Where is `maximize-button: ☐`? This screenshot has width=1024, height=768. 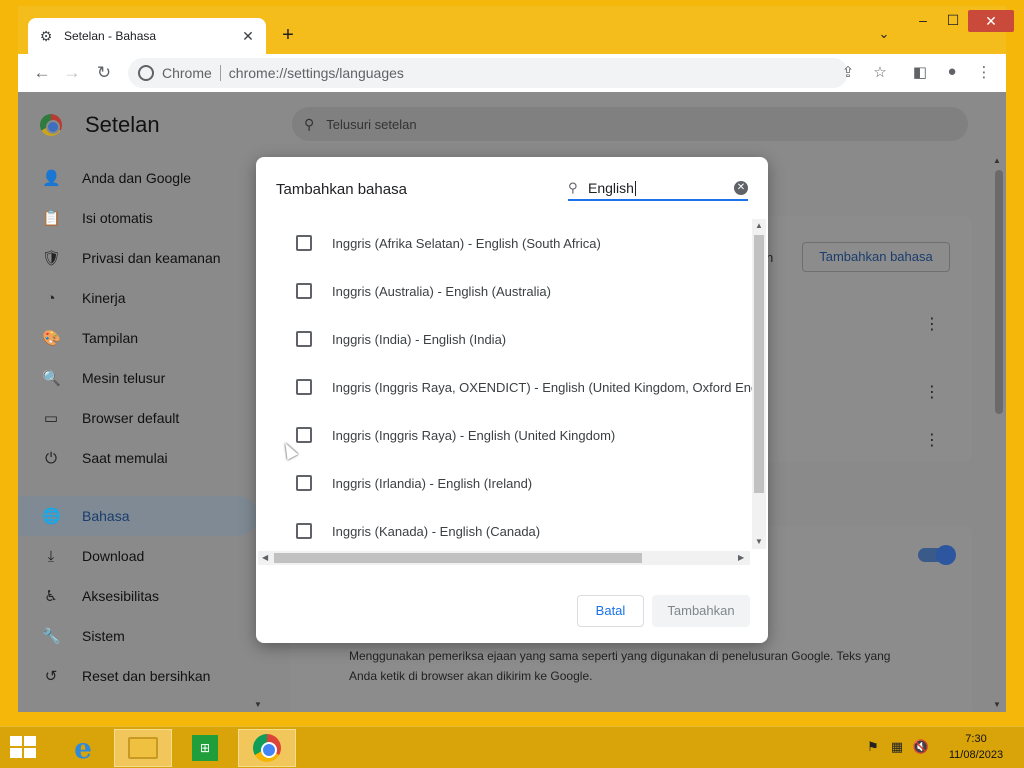
maximize-button: ☐ is located at coordinates (953, 22).